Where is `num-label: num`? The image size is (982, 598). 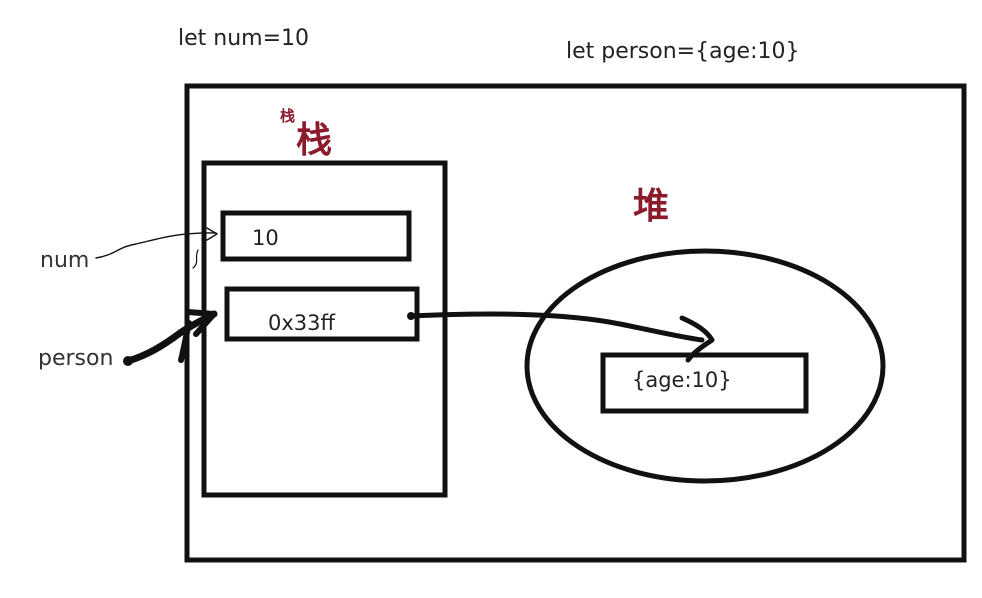 num-label: num is located at coordinates (64, 260).